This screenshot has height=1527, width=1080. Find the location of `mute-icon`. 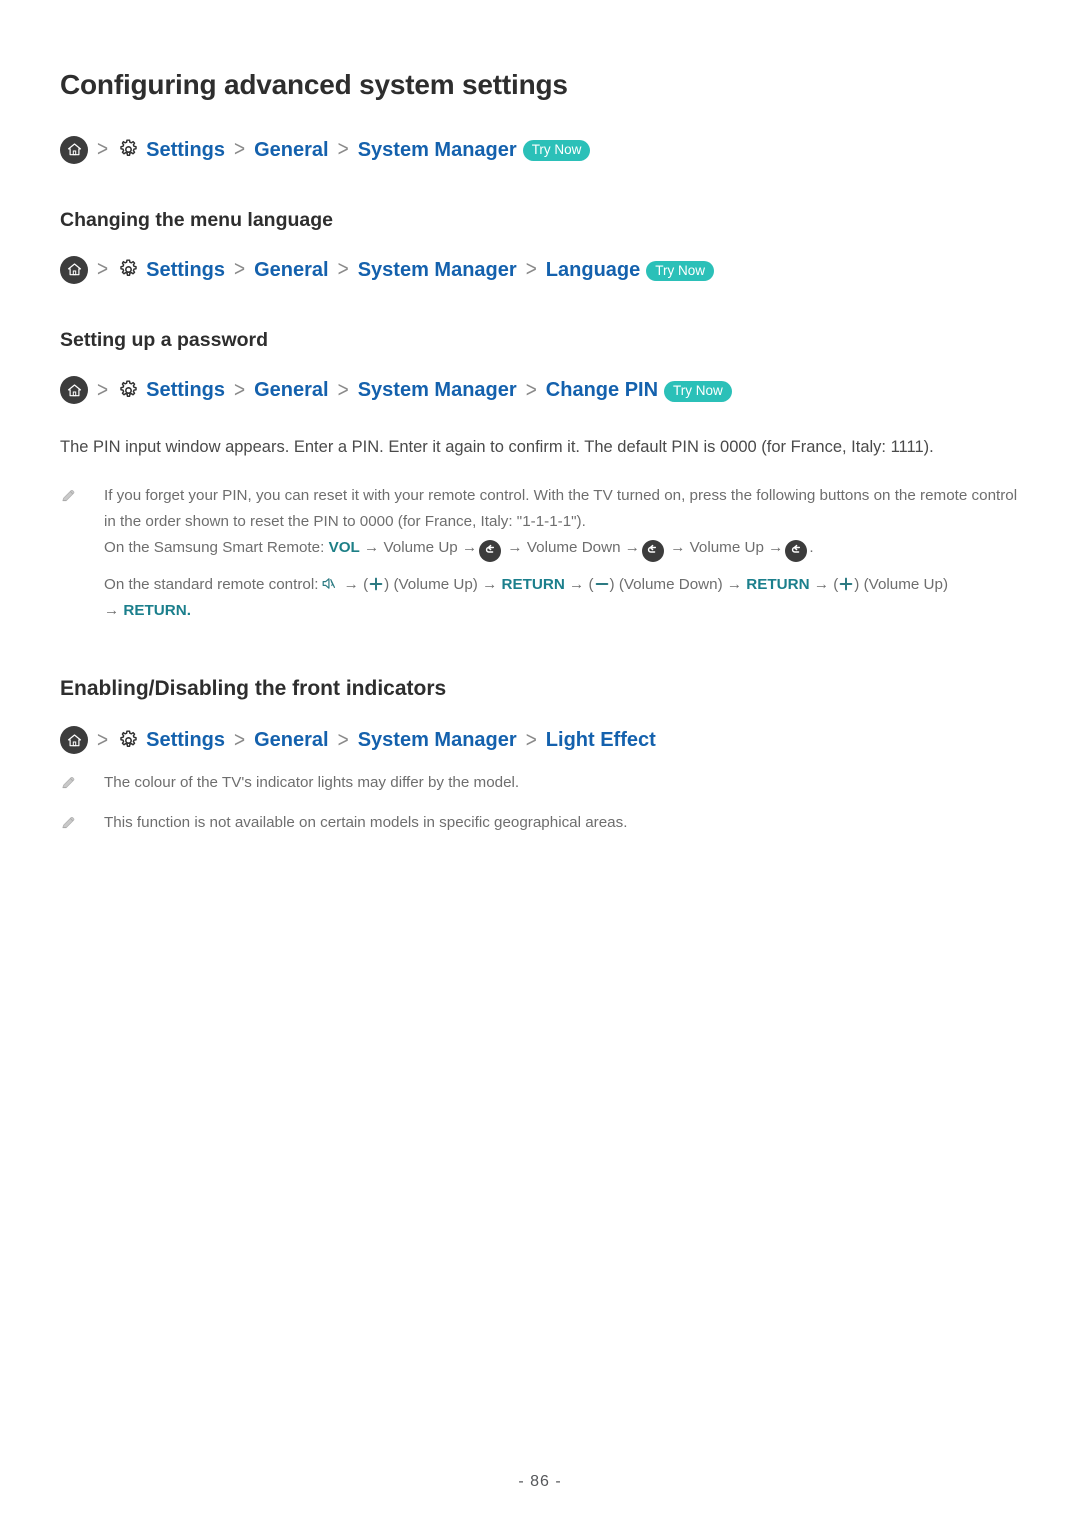

mute-icon is located at coordinates (328, 583).